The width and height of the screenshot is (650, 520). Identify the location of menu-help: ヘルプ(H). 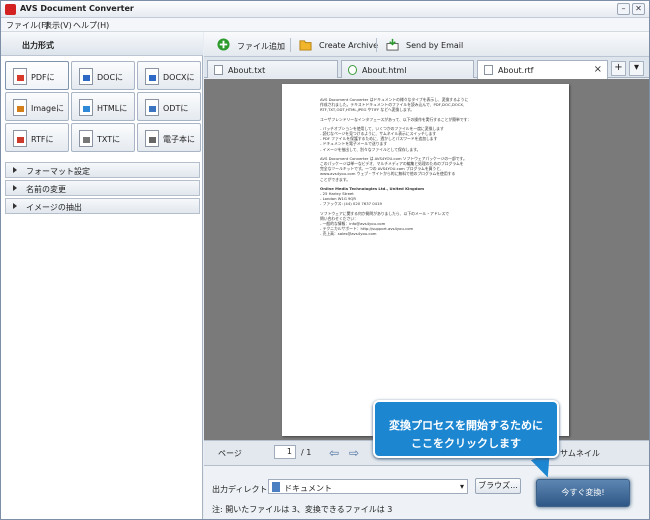
(91, 25).